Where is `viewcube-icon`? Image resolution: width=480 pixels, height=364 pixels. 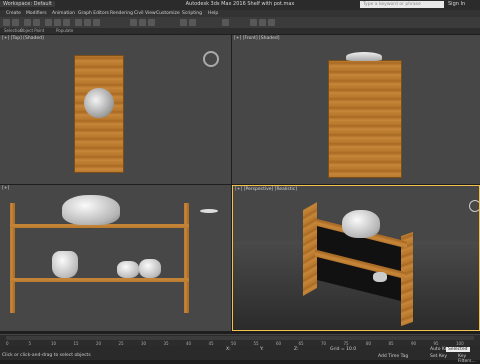 viewcube-icon is located at coordinates (211, 59).